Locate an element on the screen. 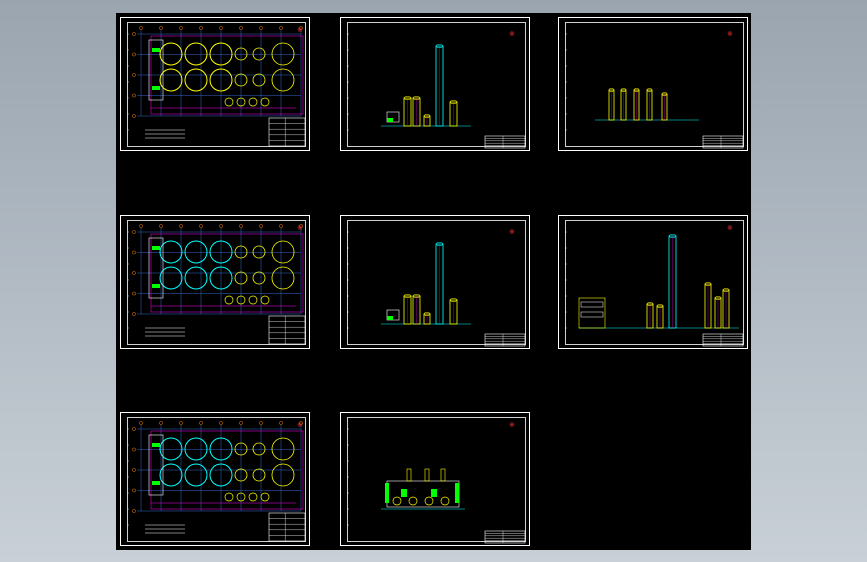 The height and width of the screenshot is (562, 867). drawing-sheet-s4: ※ is located at coordinates (215, 282).